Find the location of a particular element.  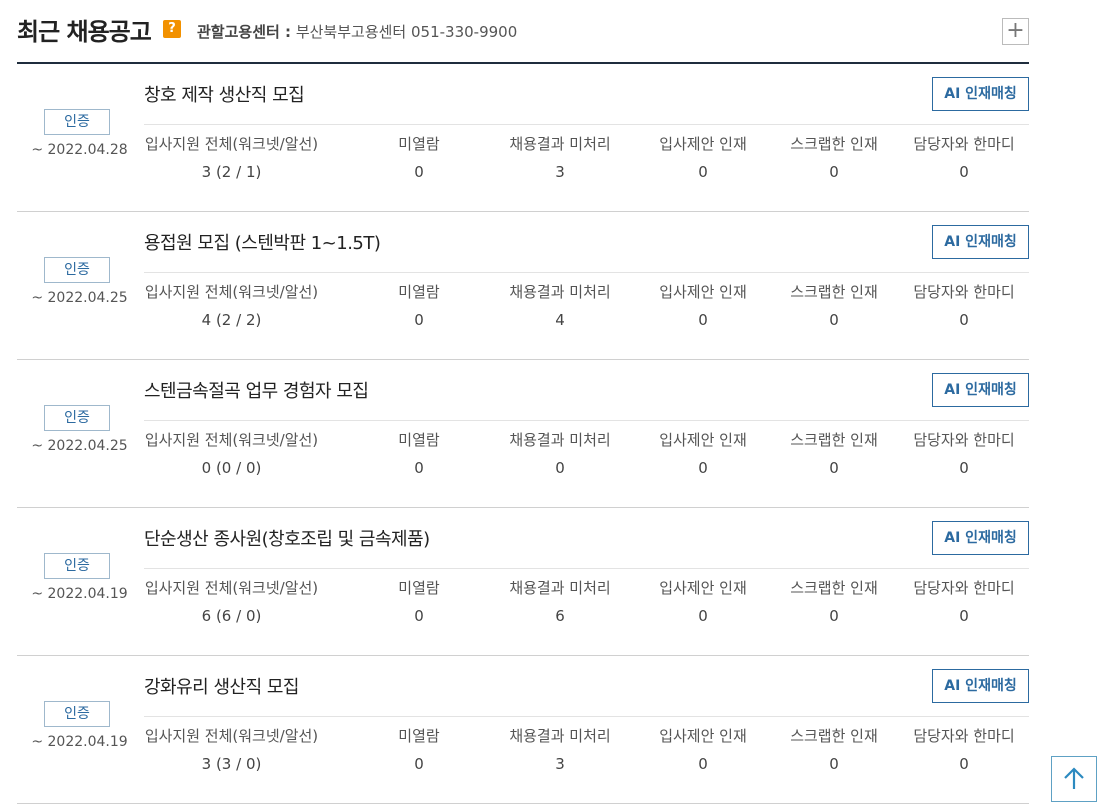

stat-total-applicants: 입사지원 전체(워크넷/알선) 3 (2 / 1) is located at coordinates (231, 169).